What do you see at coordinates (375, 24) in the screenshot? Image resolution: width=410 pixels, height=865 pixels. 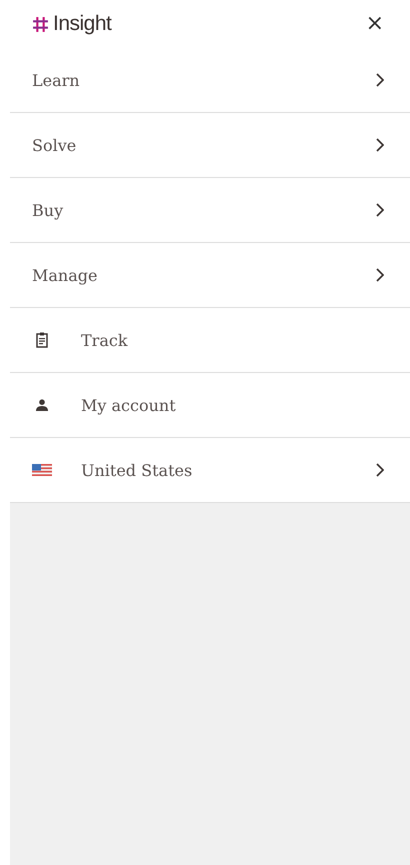 I see `close-button: ×` at bounding box center [375, 24].